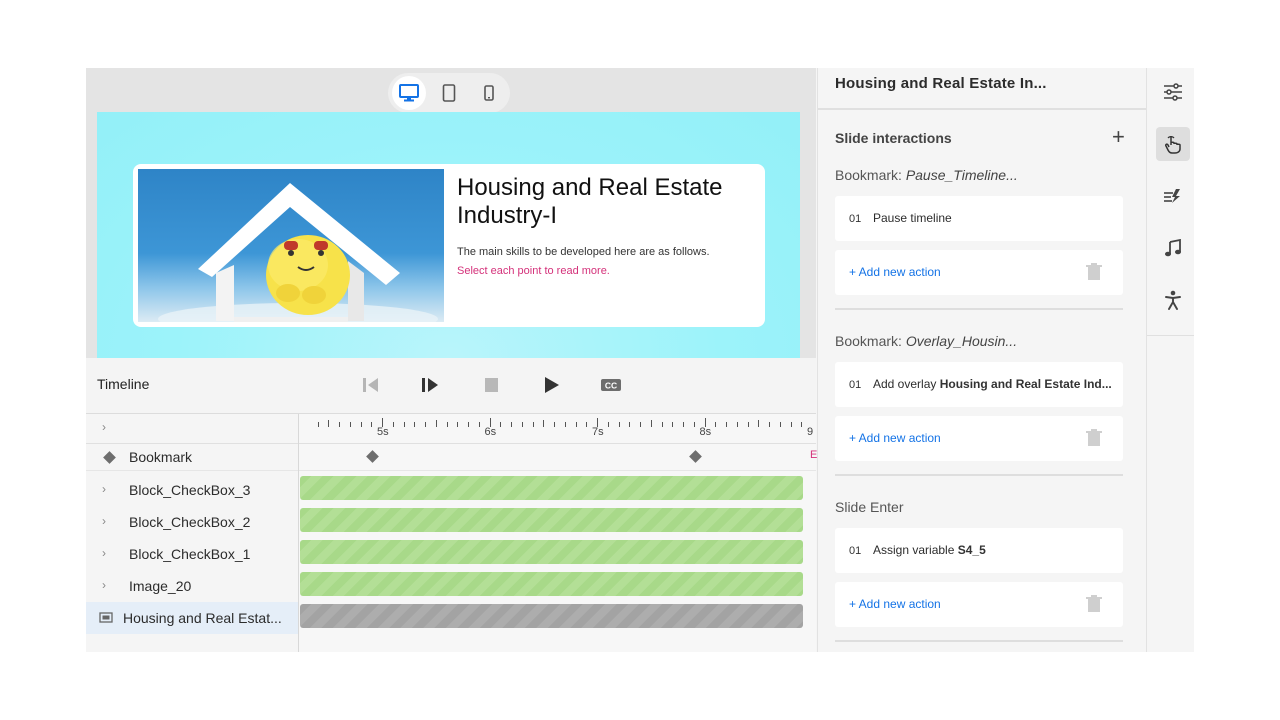  I want to click on house-image, so click(291, 245).